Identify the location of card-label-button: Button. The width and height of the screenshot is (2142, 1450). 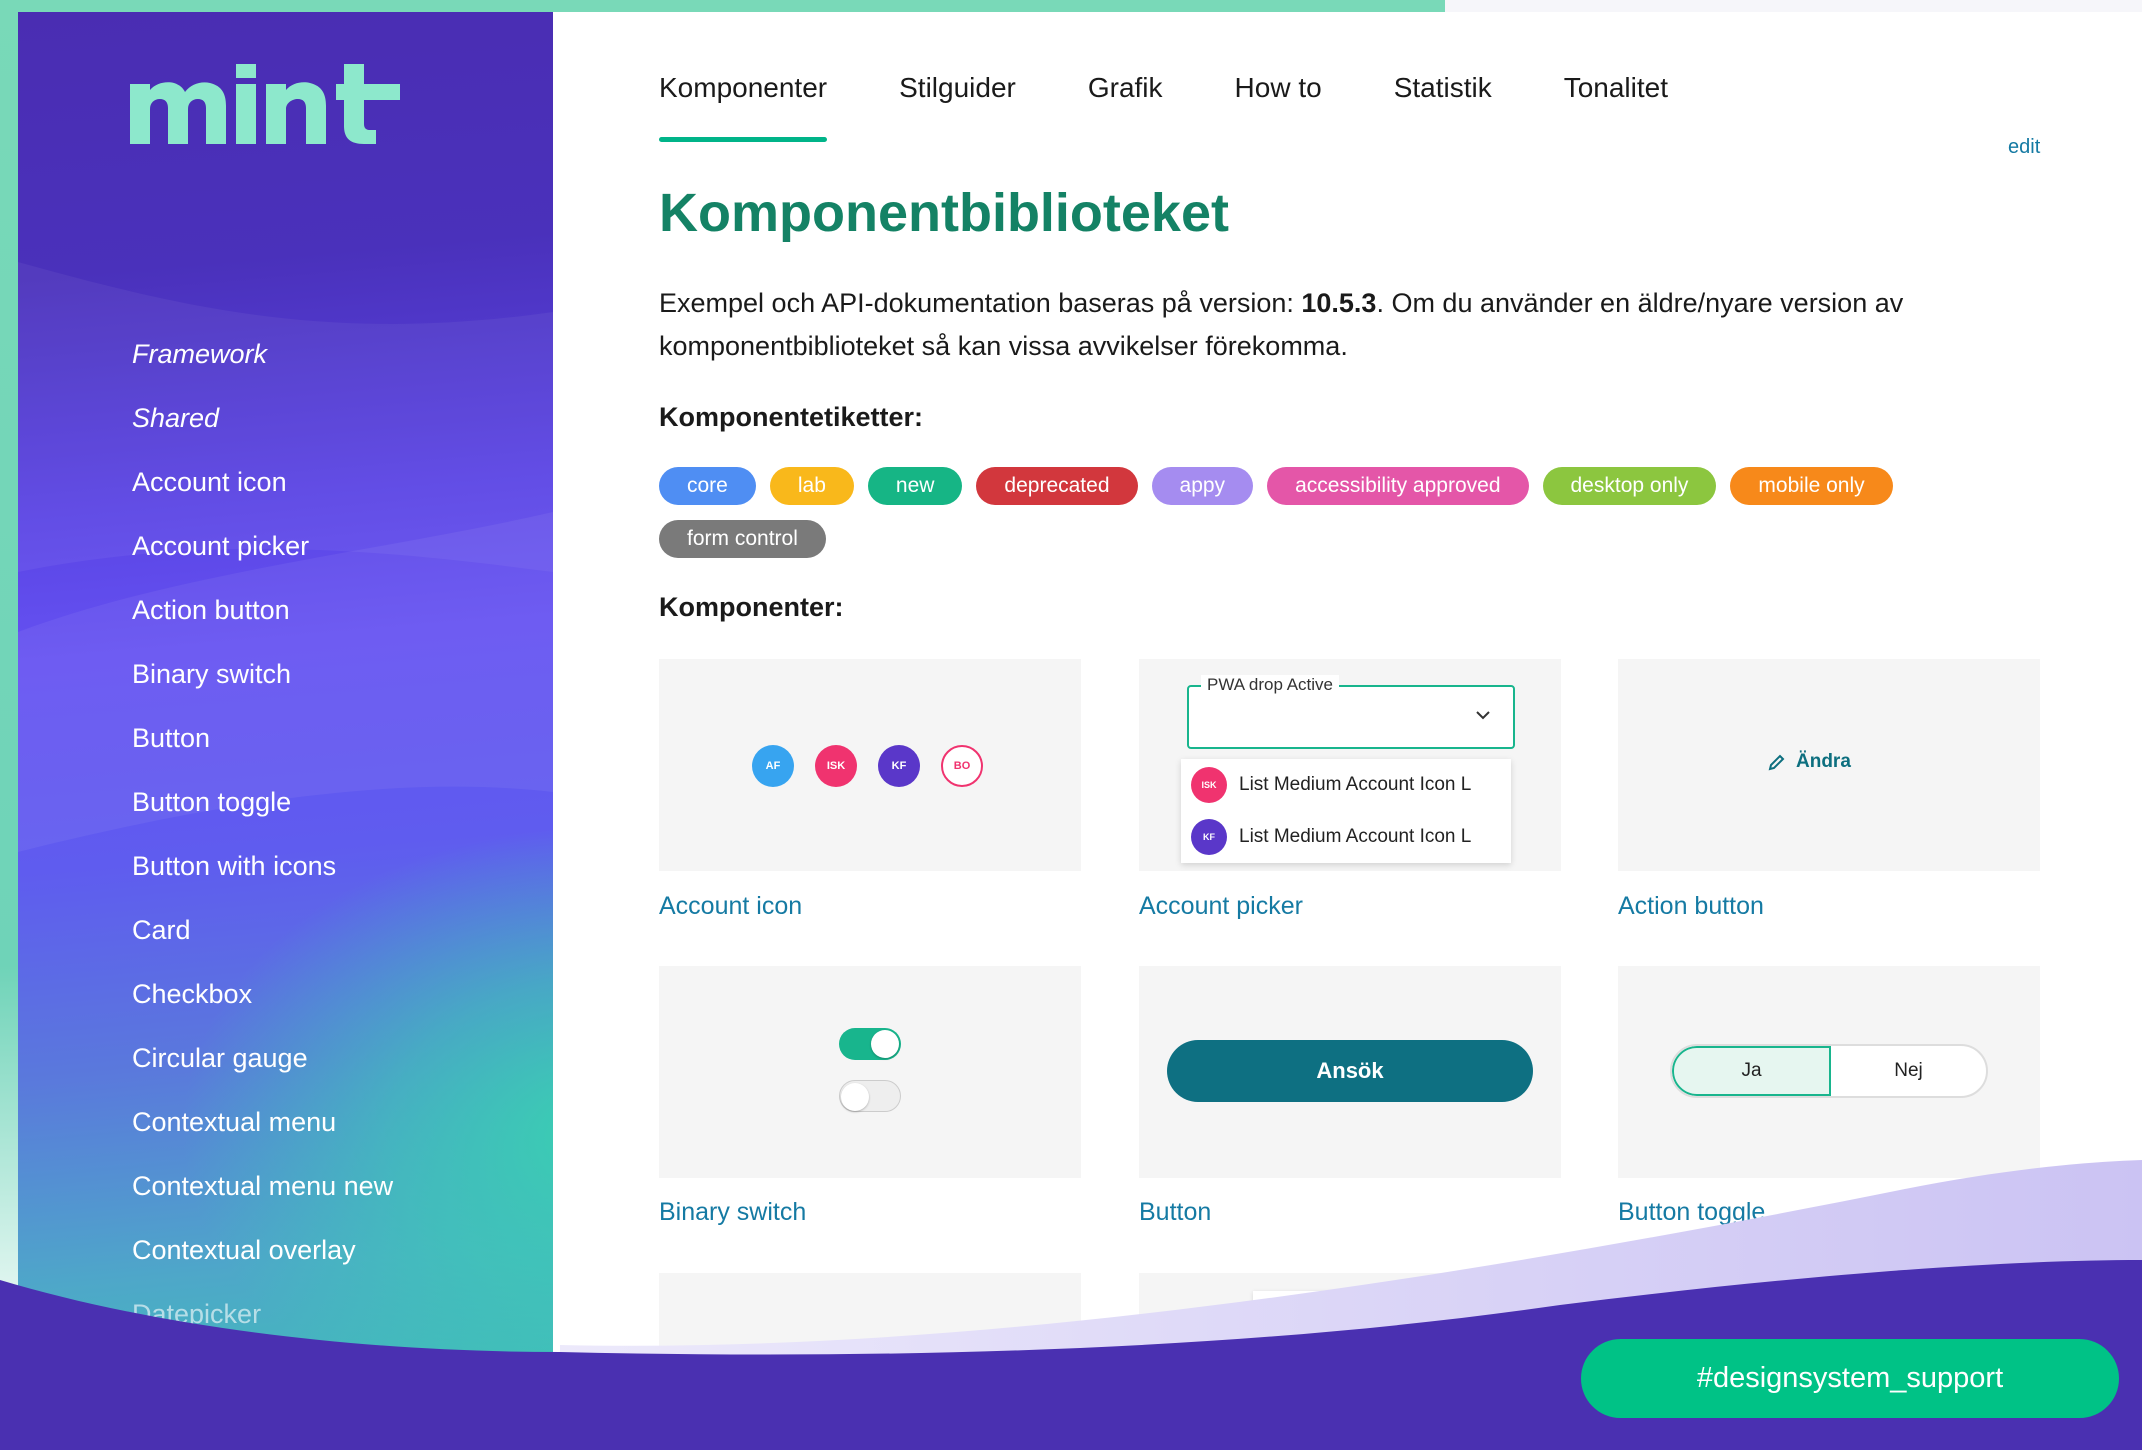
(1175, 1212).